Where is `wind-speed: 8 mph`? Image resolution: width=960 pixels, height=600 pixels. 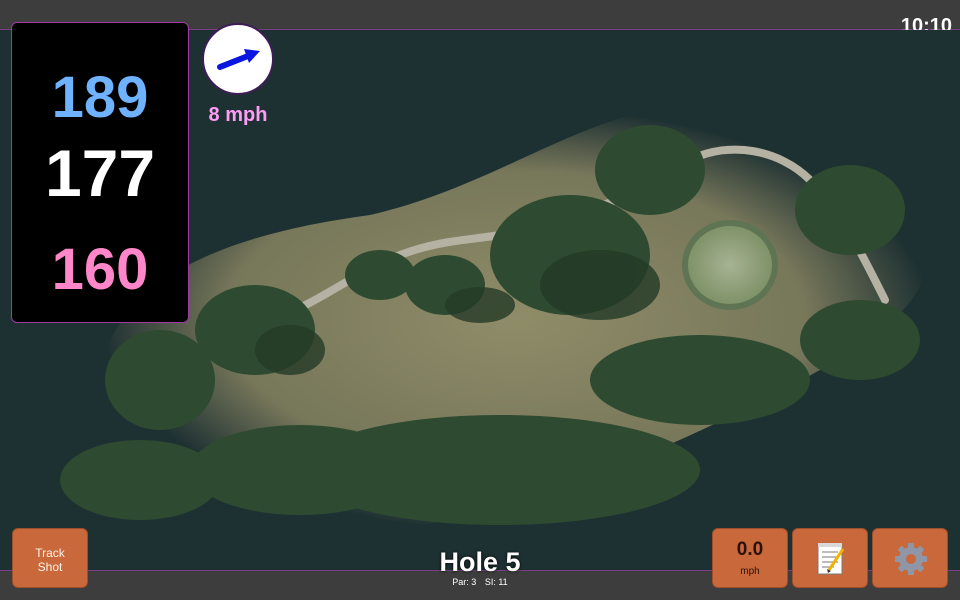
wind-speed: 8 mph is located at coordinates (238, 115).